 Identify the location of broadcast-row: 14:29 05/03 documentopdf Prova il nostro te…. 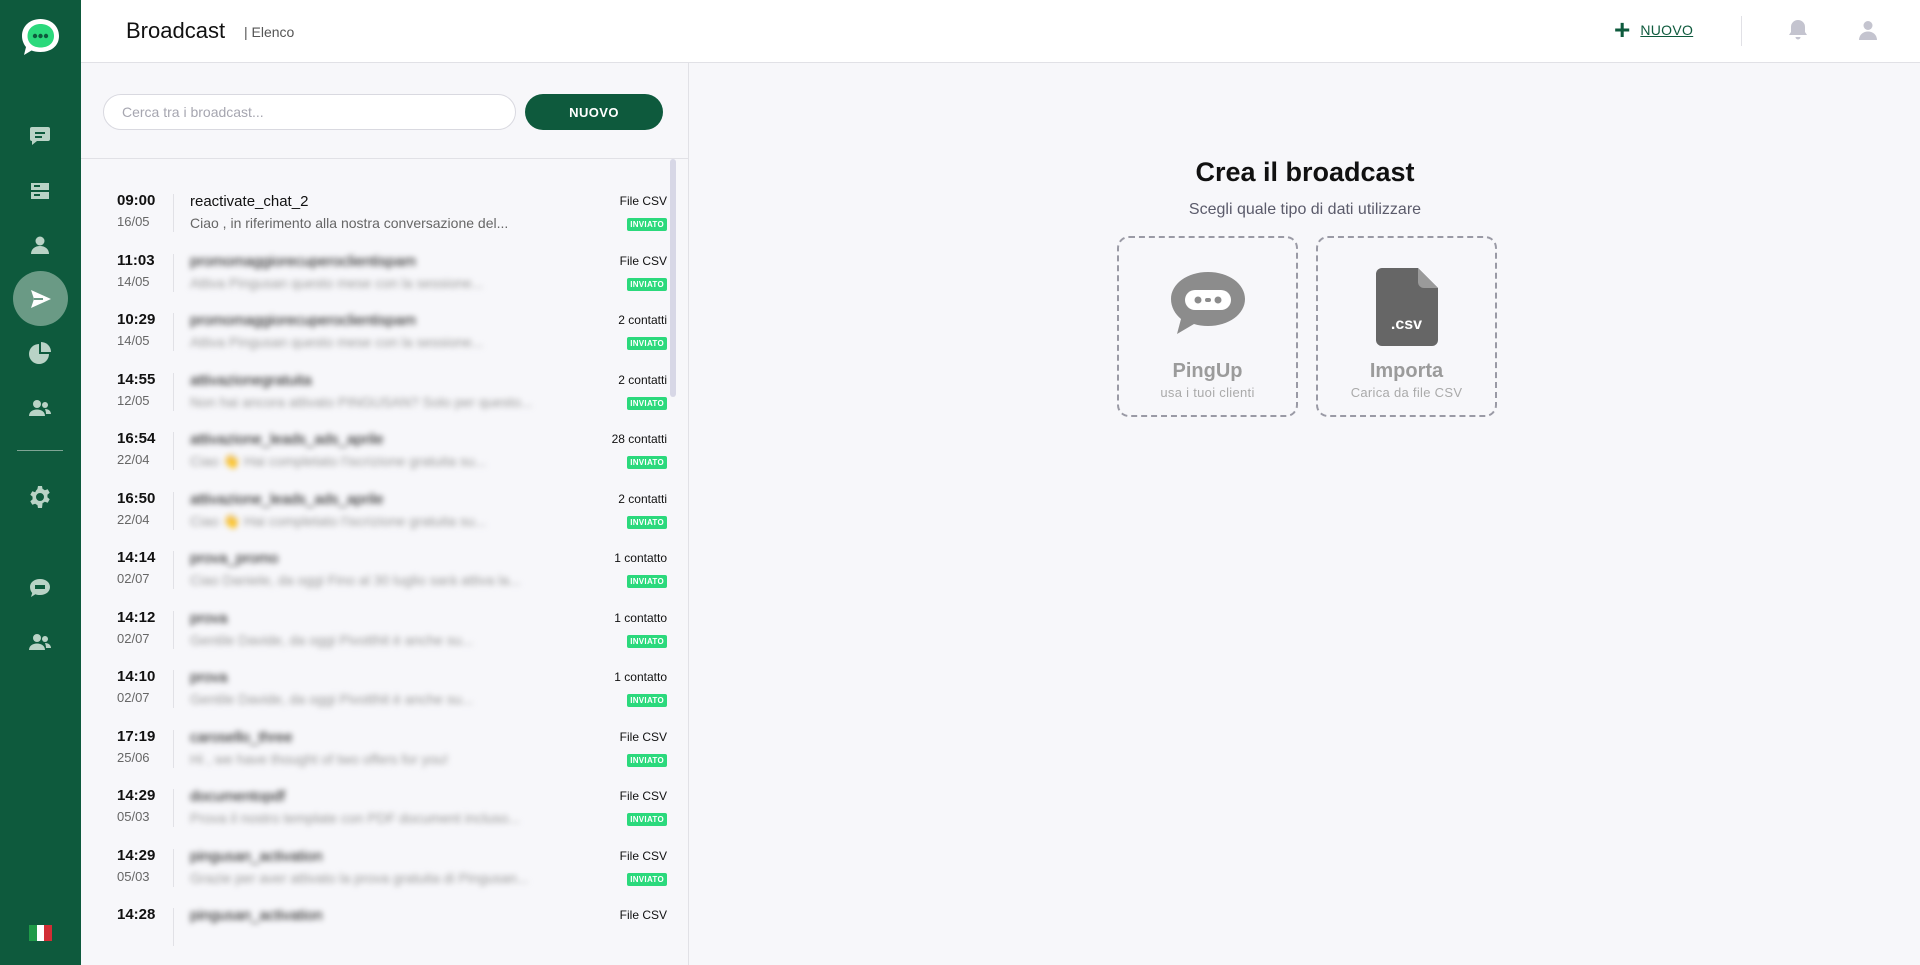
(374, 809).